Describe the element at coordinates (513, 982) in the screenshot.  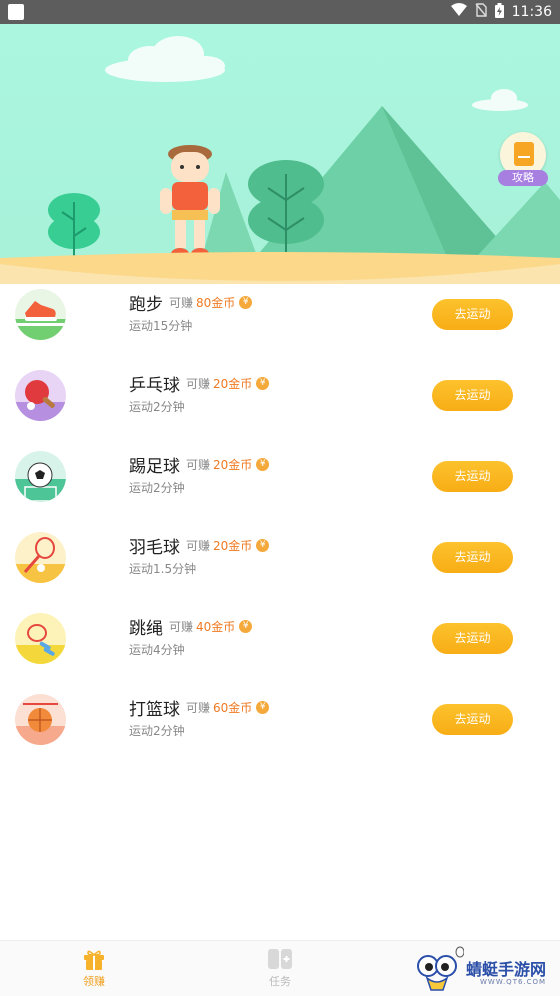
I see `watermark-url: WWW.QT6.COM` at that location.